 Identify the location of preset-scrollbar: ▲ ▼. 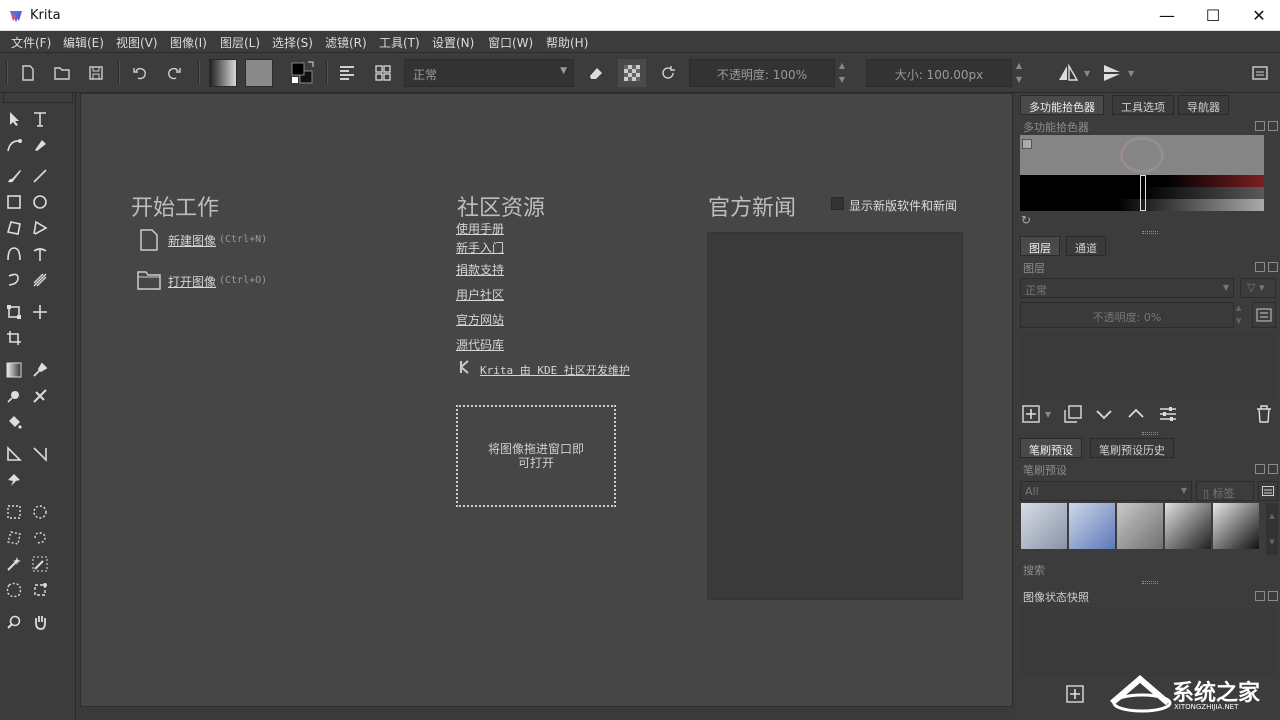
(1272, 529).